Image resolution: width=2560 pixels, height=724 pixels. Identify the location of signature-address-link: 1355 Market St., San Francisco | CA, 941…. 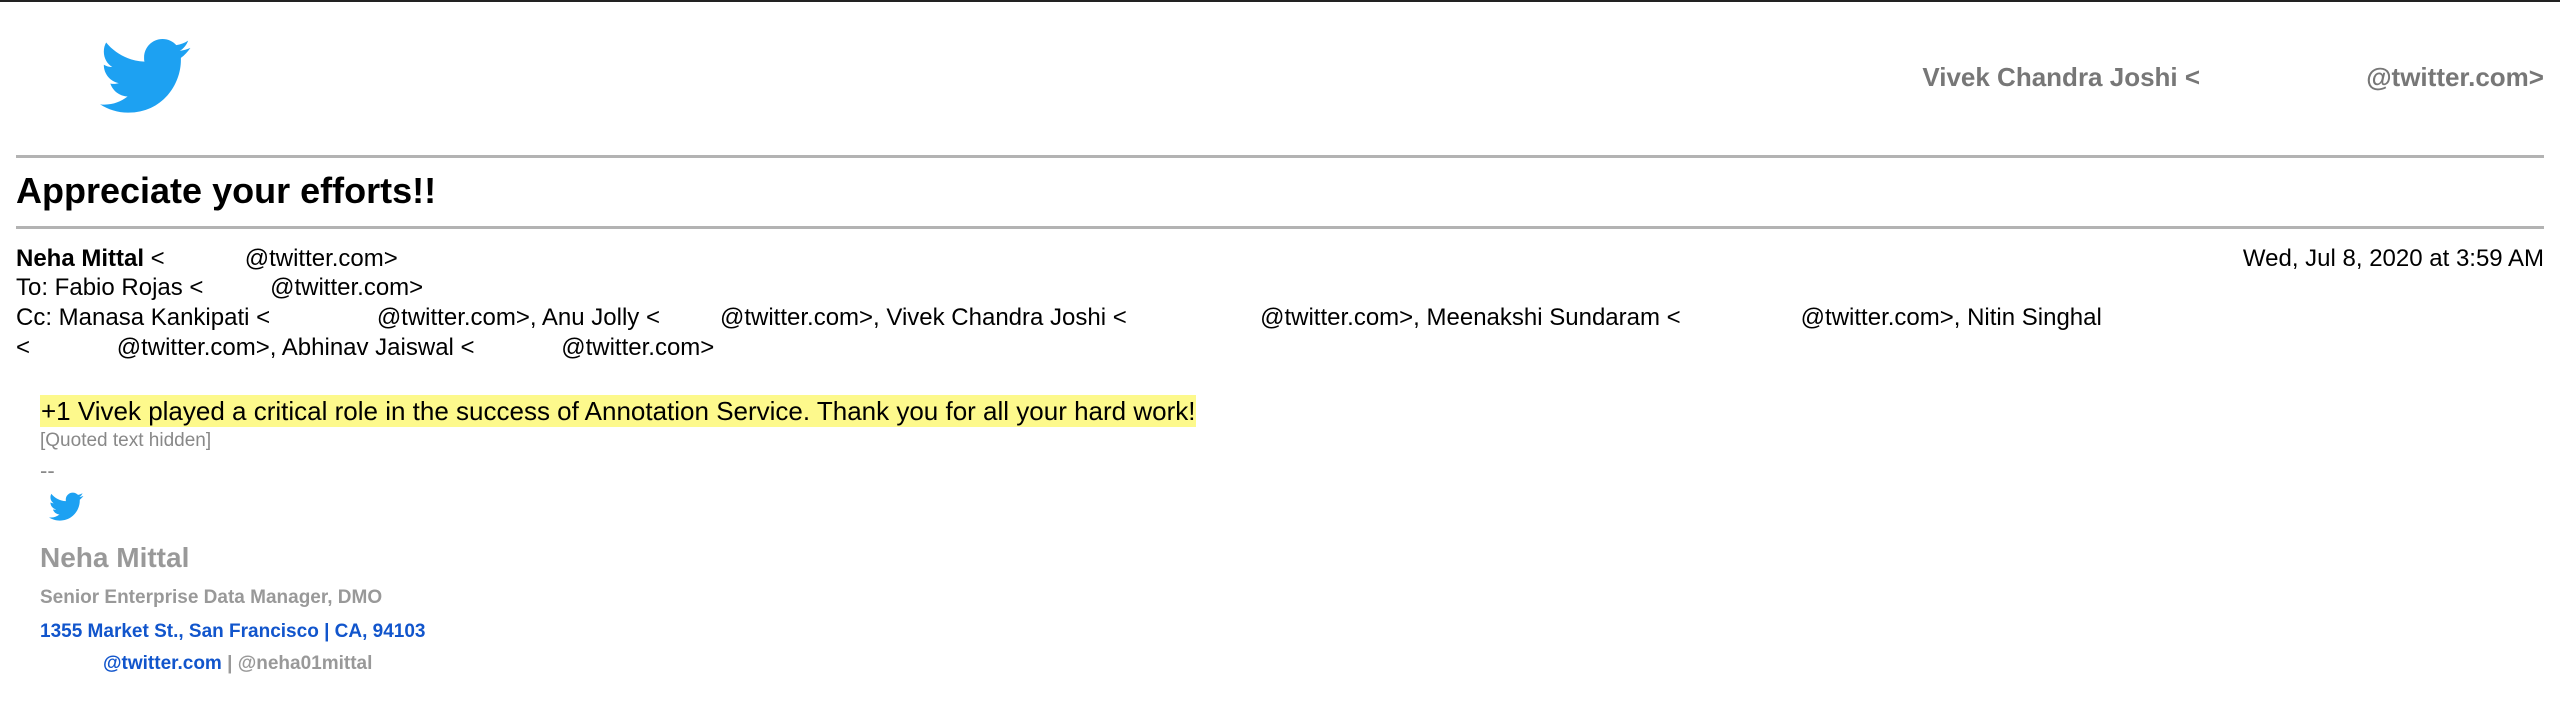
(233, 632).